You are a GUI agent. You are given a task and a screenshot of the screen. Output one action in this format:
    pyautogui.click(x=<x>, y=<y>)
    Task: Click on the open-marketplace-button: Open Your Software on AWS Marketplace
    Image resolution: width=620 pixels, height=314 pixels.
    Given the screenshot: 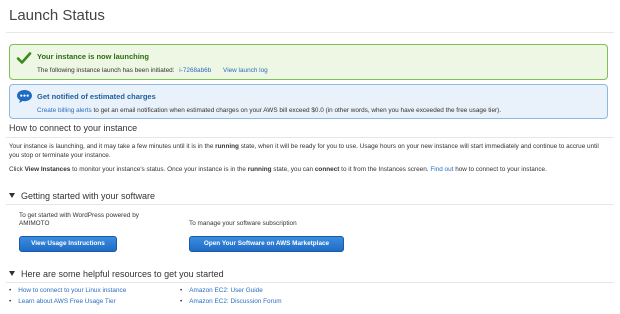 What is the action you would take?
    pyautogui.click(x=266, y=244)
    